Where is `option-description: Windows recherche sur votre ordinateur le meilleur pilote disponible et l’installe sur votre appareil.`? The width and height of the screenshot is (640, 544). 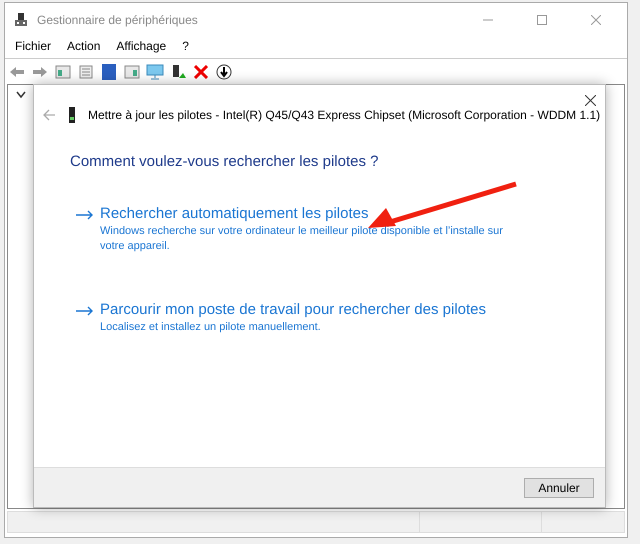
option-description: Windows recherche sur votre ordinateur le meilleur pilote disponible et l’installe sur votre appareil. is located at coordinates (302, 239).